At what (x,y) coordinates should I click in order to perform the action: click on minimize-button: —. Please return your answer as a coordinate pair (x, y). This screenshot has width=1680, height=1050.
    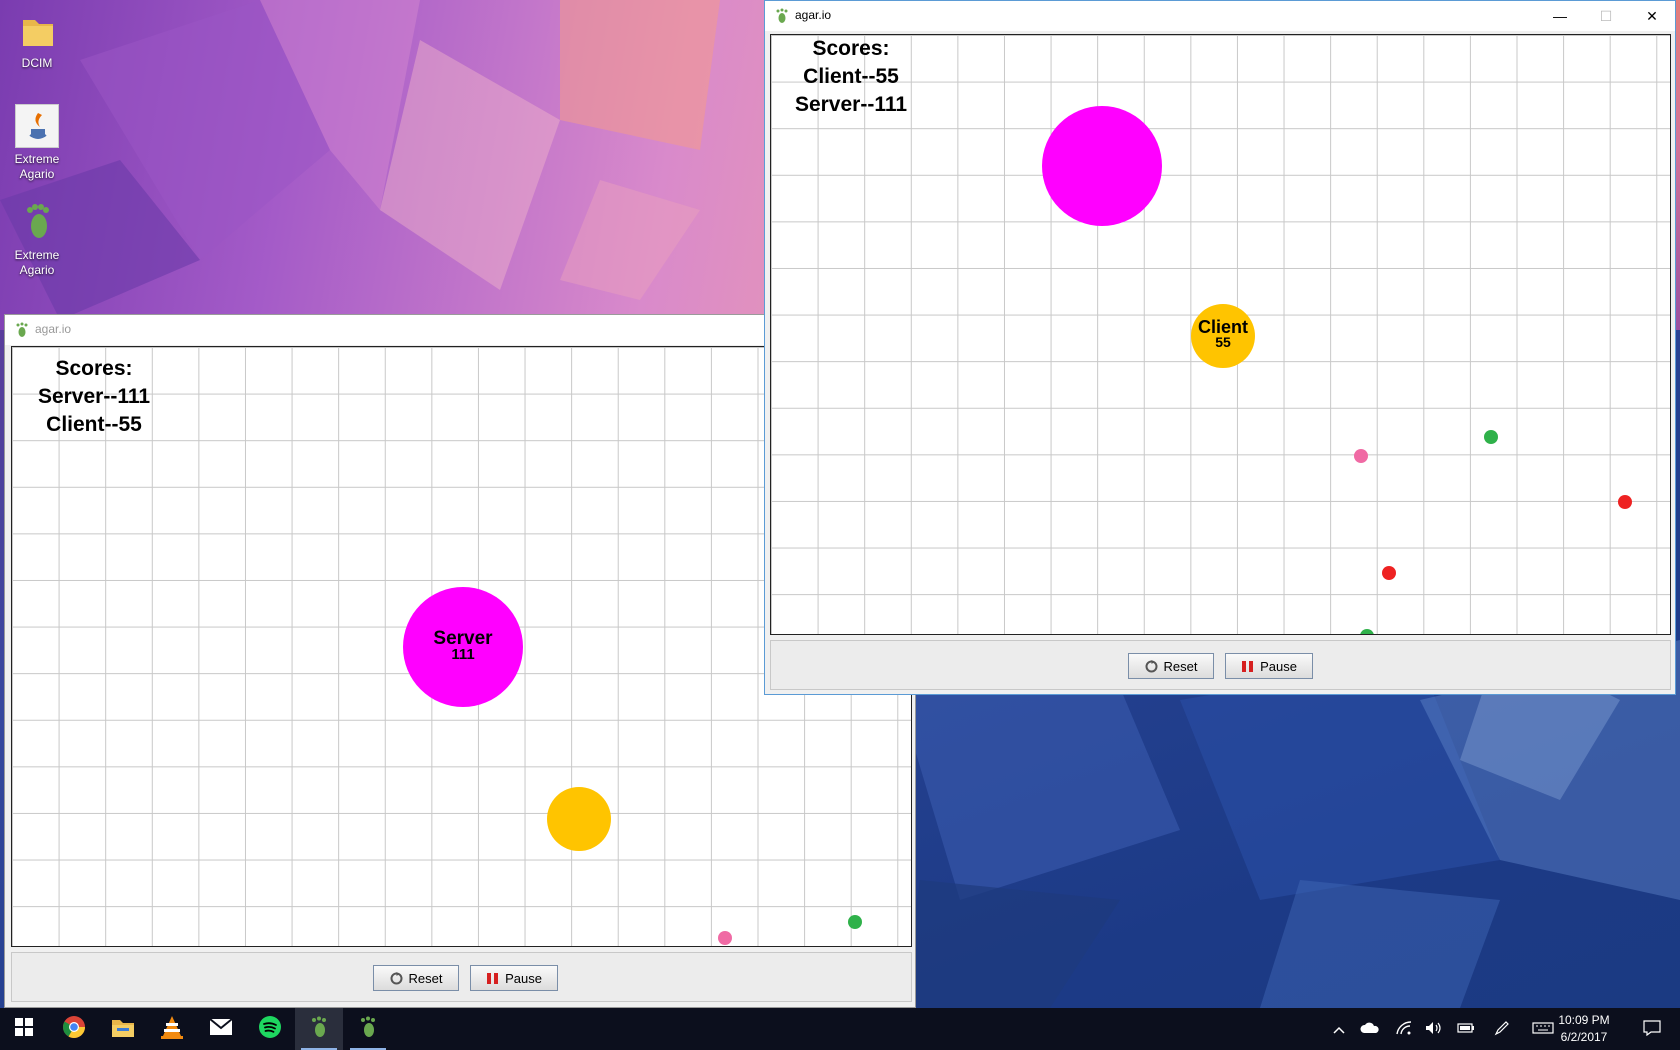
    Looking at the image, I should click on (1560, 16).